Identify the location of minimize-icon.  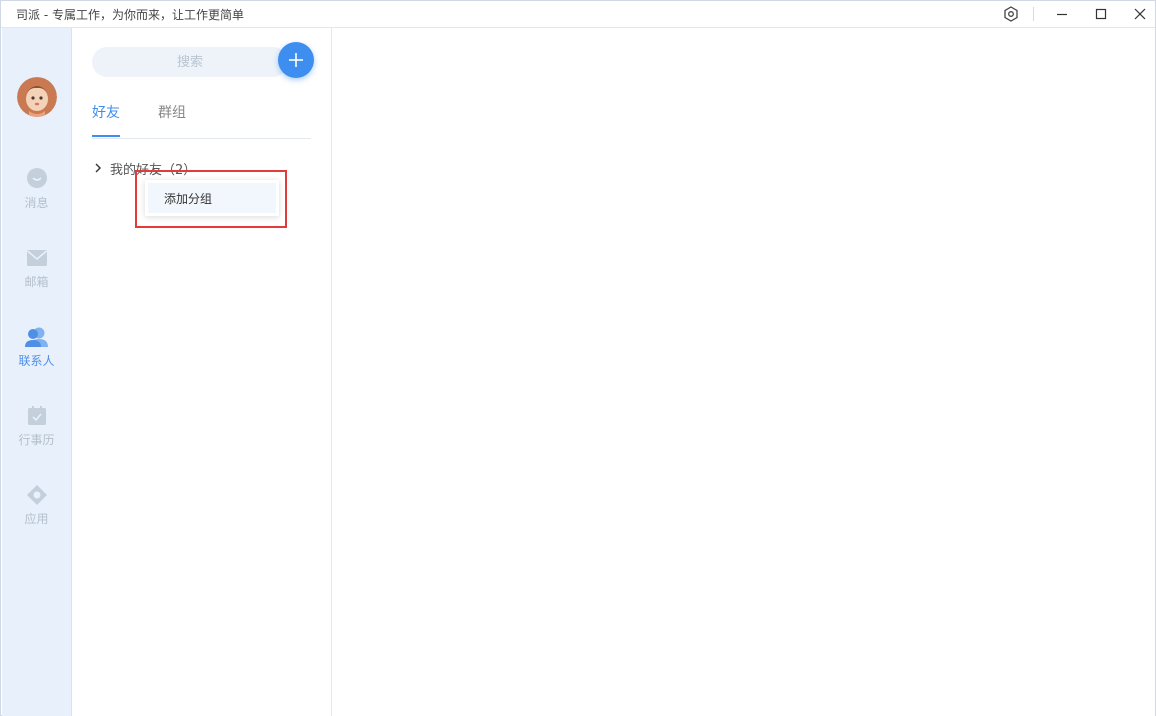
(1062, 14).